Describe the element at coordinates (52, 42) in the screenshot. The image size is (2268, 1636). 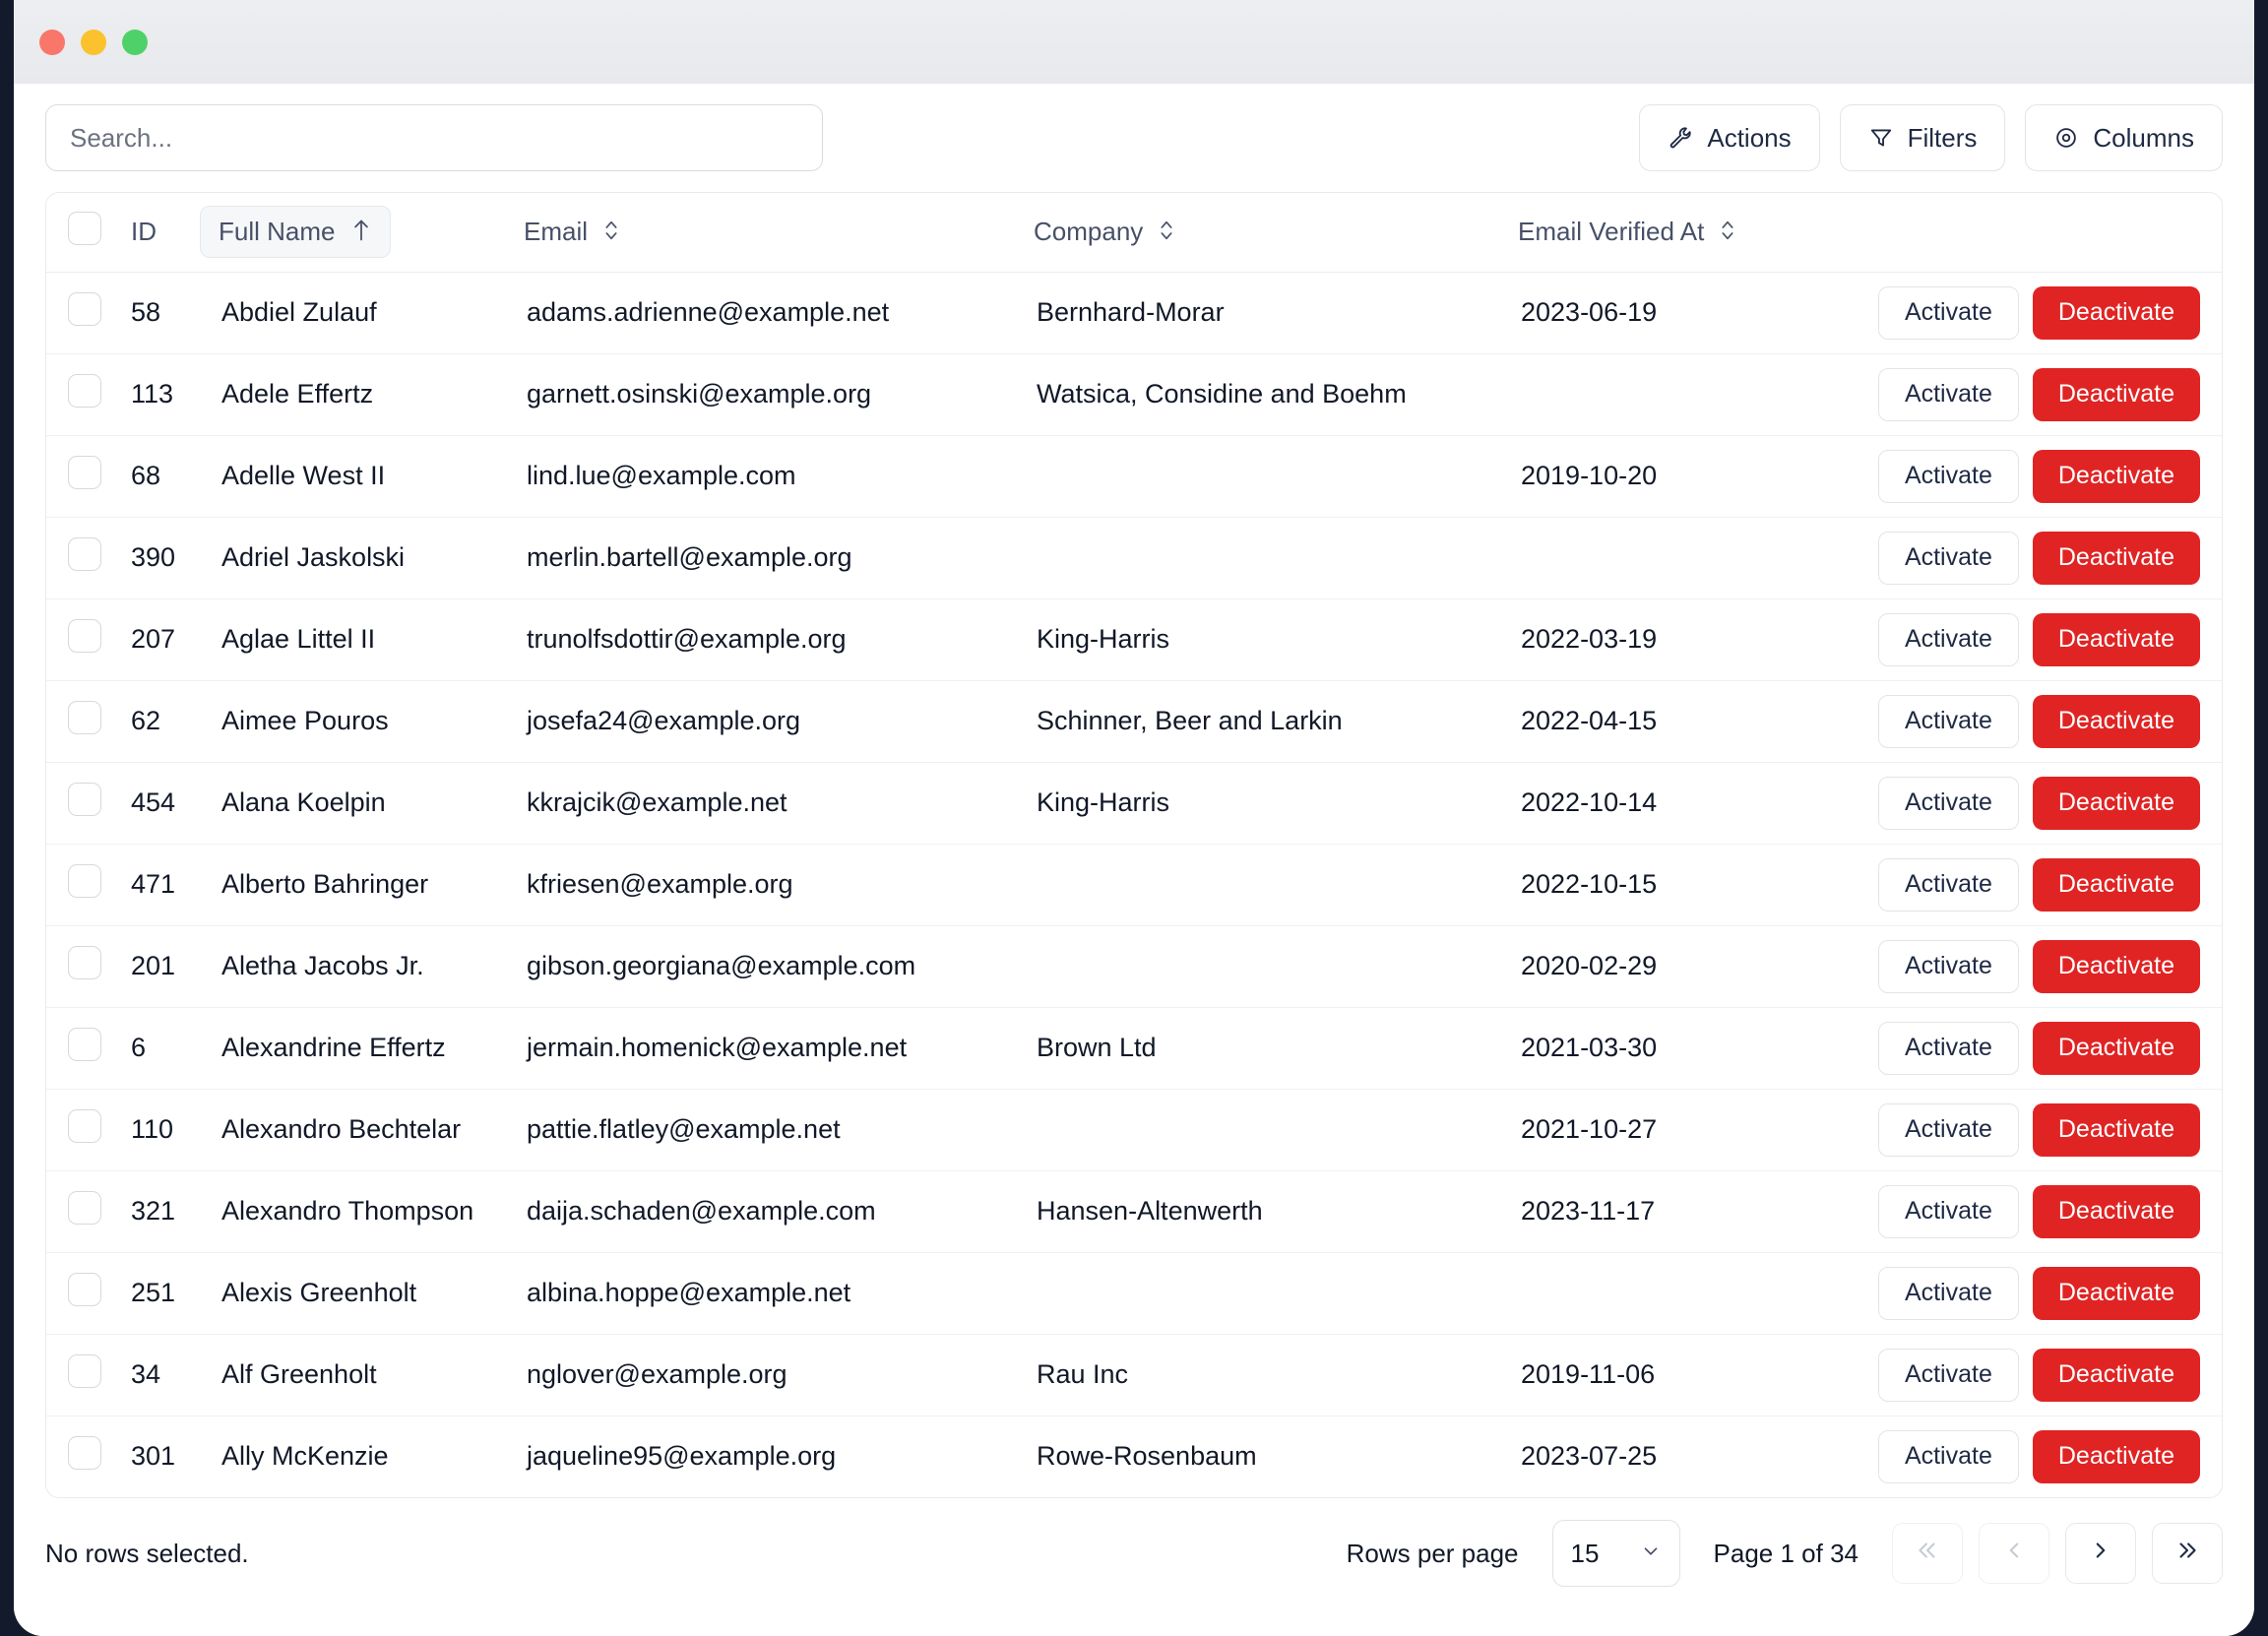
I see `close-window-icon` at that location.